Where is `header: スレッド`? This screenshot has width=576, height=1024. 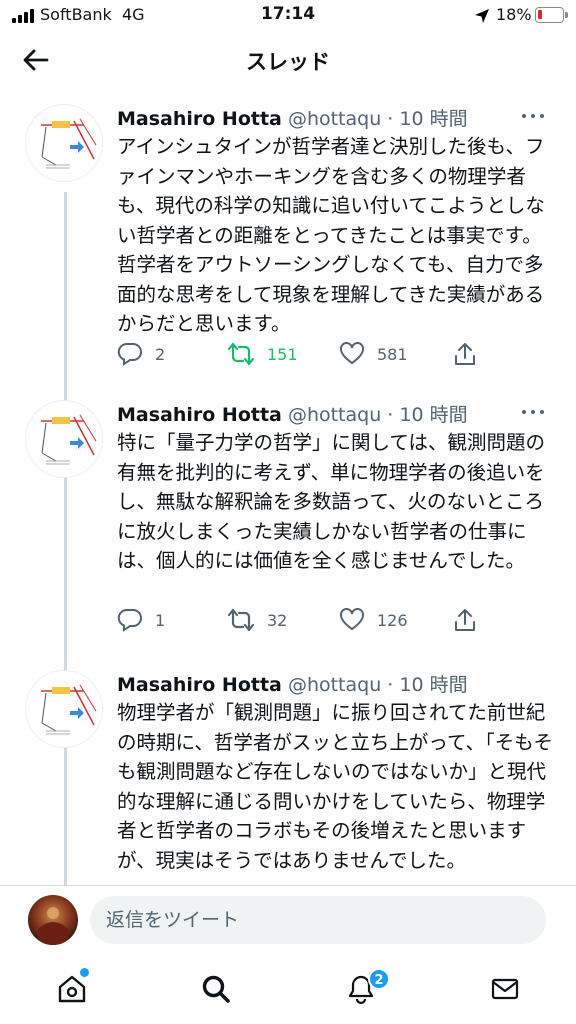
header: スレッド is located at coordinates (288, 60).